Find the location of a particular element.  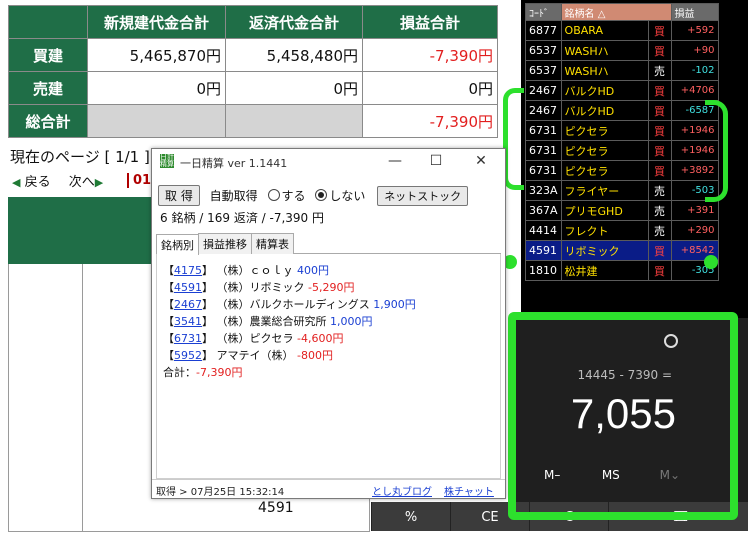

header-new-total: 新規建代金合計 is located at coordinates (156, 22).